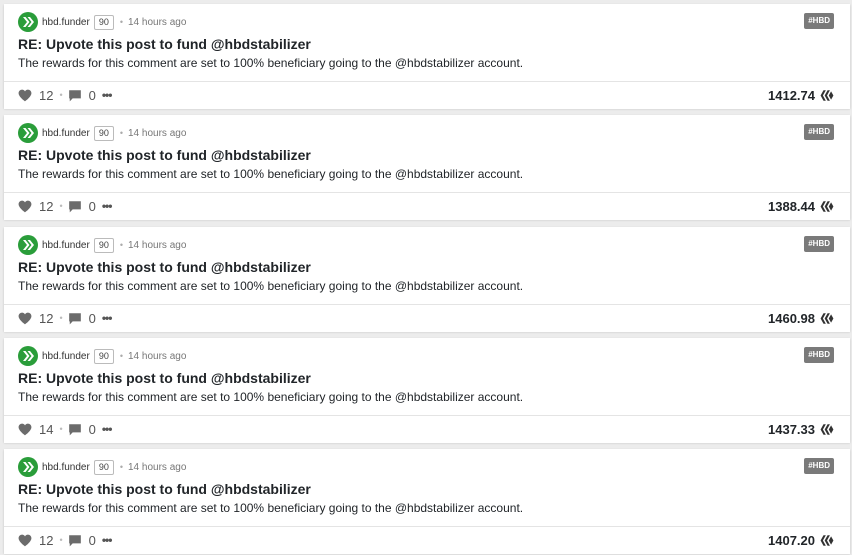 This screenshot has height=555, width=852. I want to click on payout-amount: 1407.20, so click(791, 540).